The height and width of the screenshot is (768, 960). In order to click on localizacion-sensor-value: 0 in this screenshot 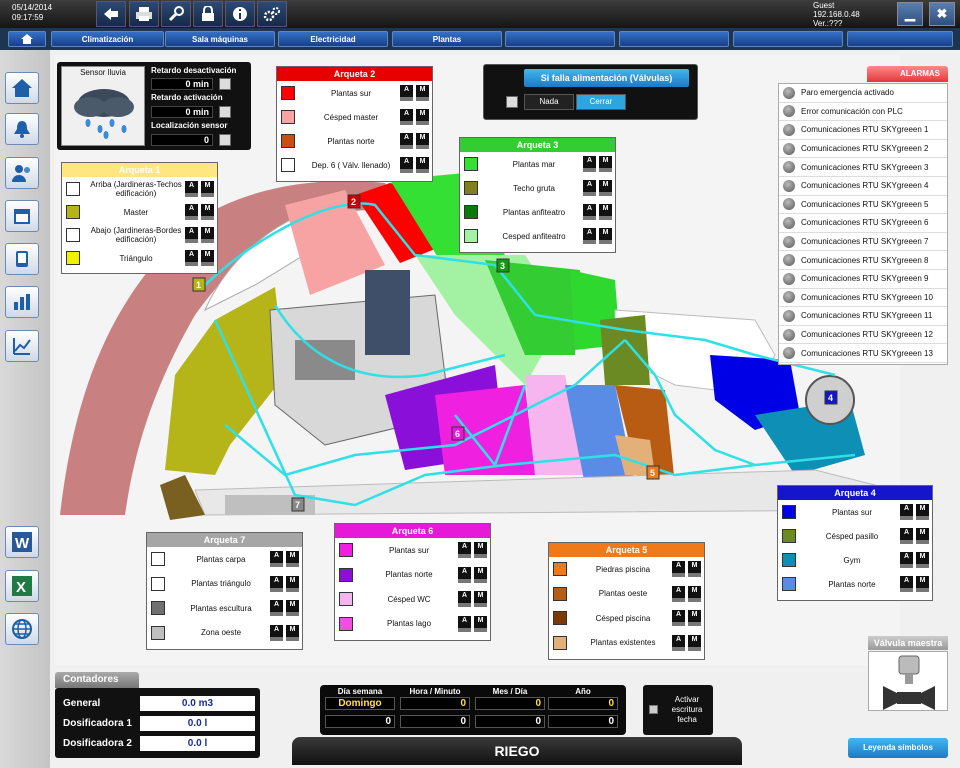, I will do `click(182, 140)`.